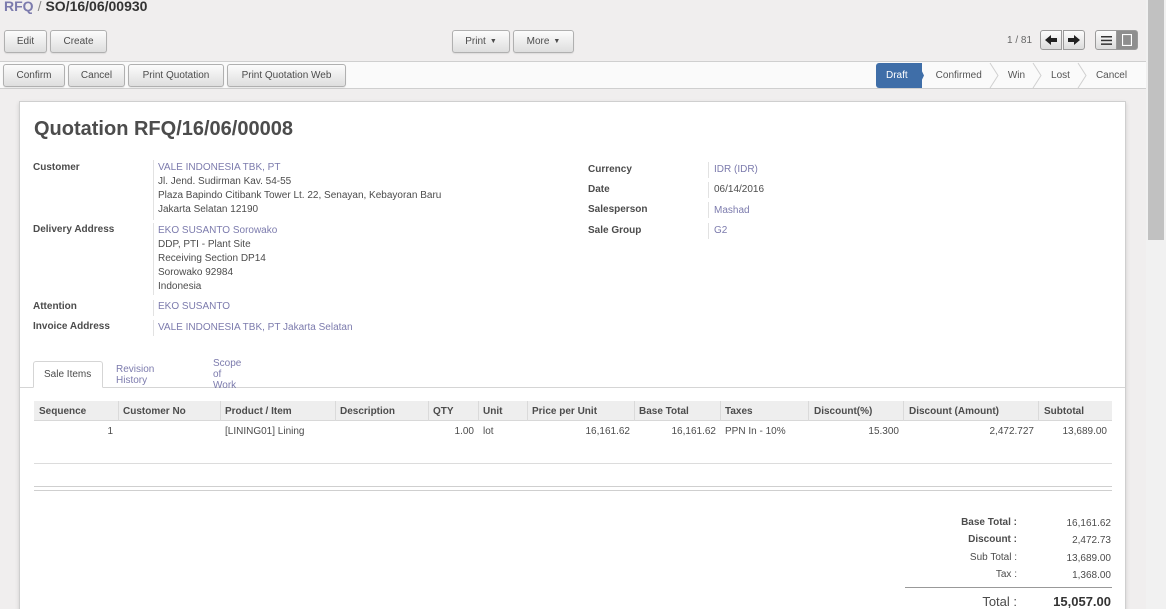 This screenshot has width=1166, height=609. What do you see at coordinates (135, 374) in the screenshot?
I see `tab-revision-history: Revision History` at bounding box center [135, 374].